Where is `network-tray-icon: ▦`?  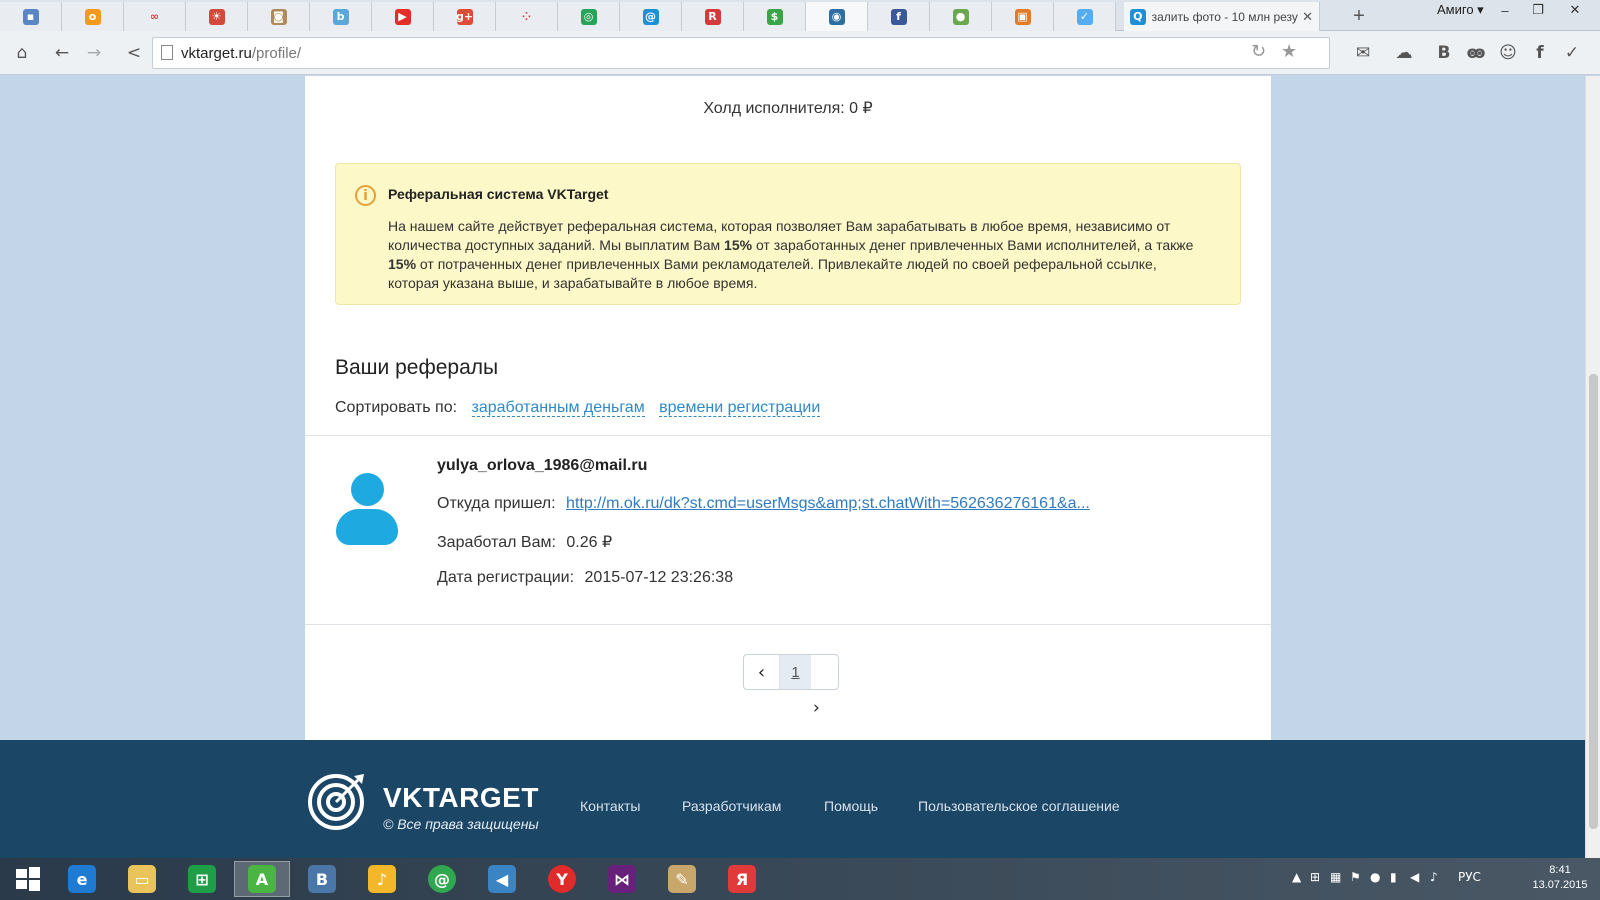 network-tray-icon: ▦ is located at coordinates (1335, 877).